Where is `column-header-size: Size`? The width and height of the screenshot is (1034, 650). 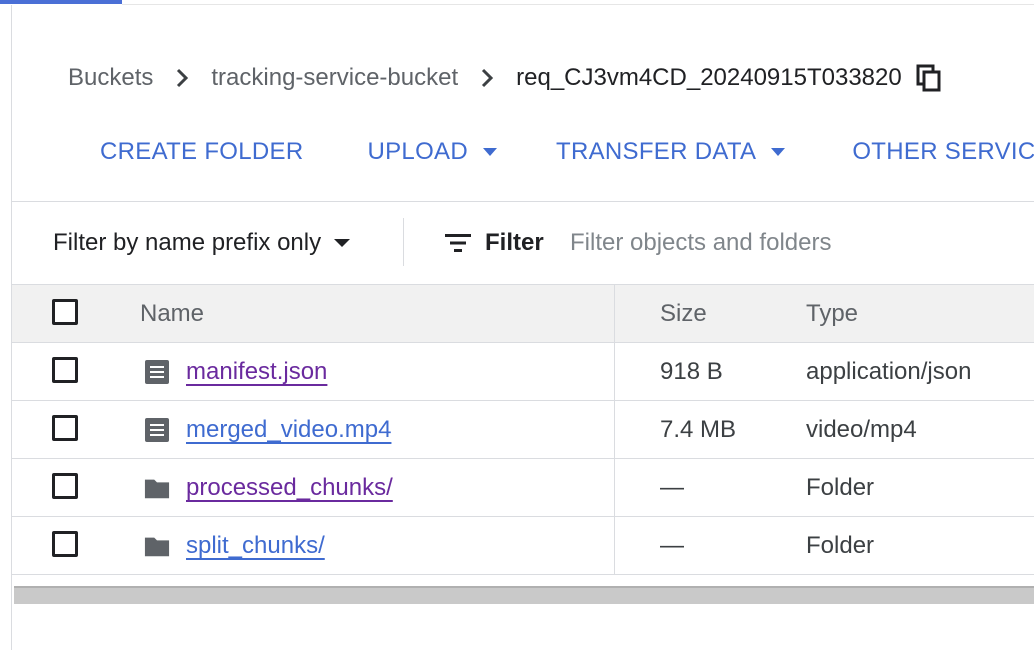 column-header-size: Size is located at coordinates (683, 313).